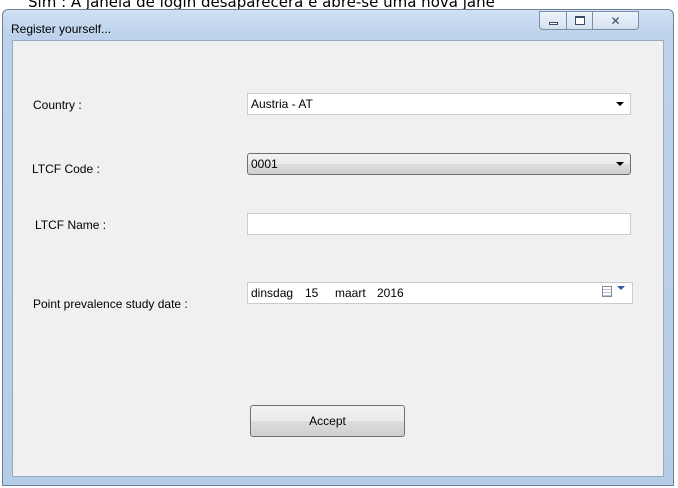 The height and width of the screenshot is (488, 678). I want to click on ppsd-weekday: dinsdag, so click(272, 293).